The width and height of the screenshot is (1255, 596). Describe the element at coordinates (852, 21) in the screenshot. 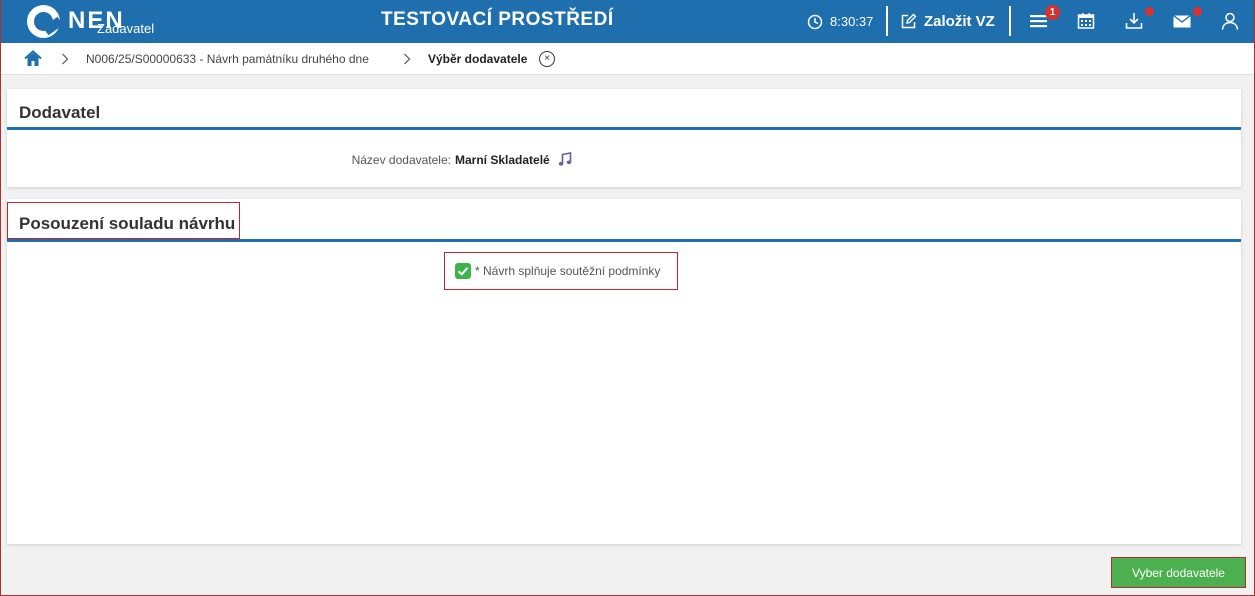

I see `clock-time: 8:30:37` at that location.